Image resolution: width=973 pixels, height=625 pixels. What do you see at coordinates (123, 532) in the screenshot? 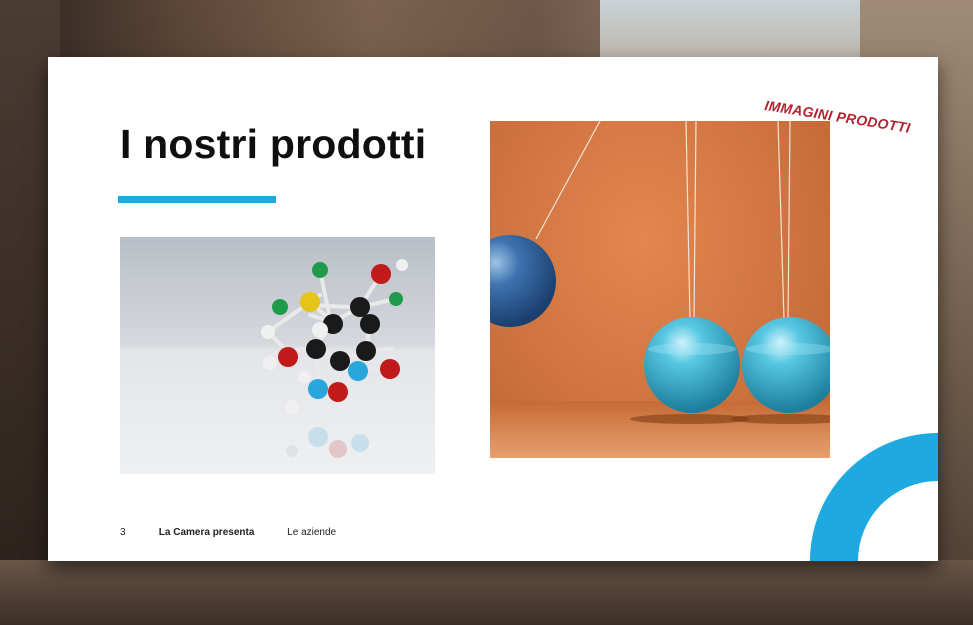
I see `page-number: 3` at bounding box center [123, 532].